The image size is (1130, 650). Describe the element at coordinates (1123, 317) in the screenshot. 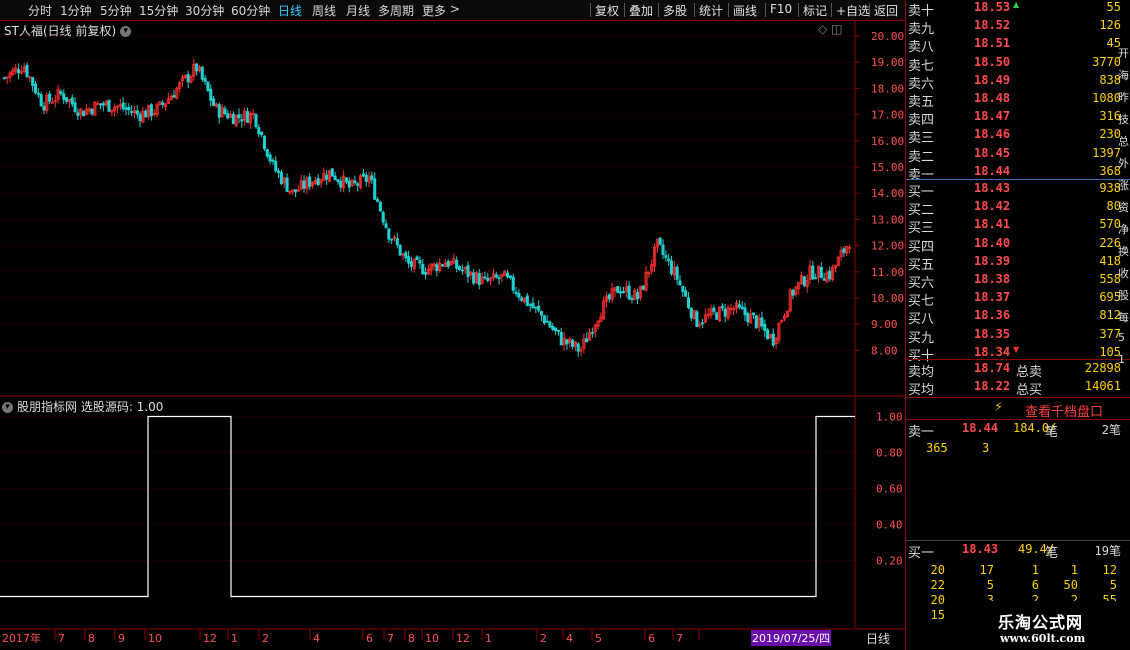

I see `edge-info-char: 每` at that location.